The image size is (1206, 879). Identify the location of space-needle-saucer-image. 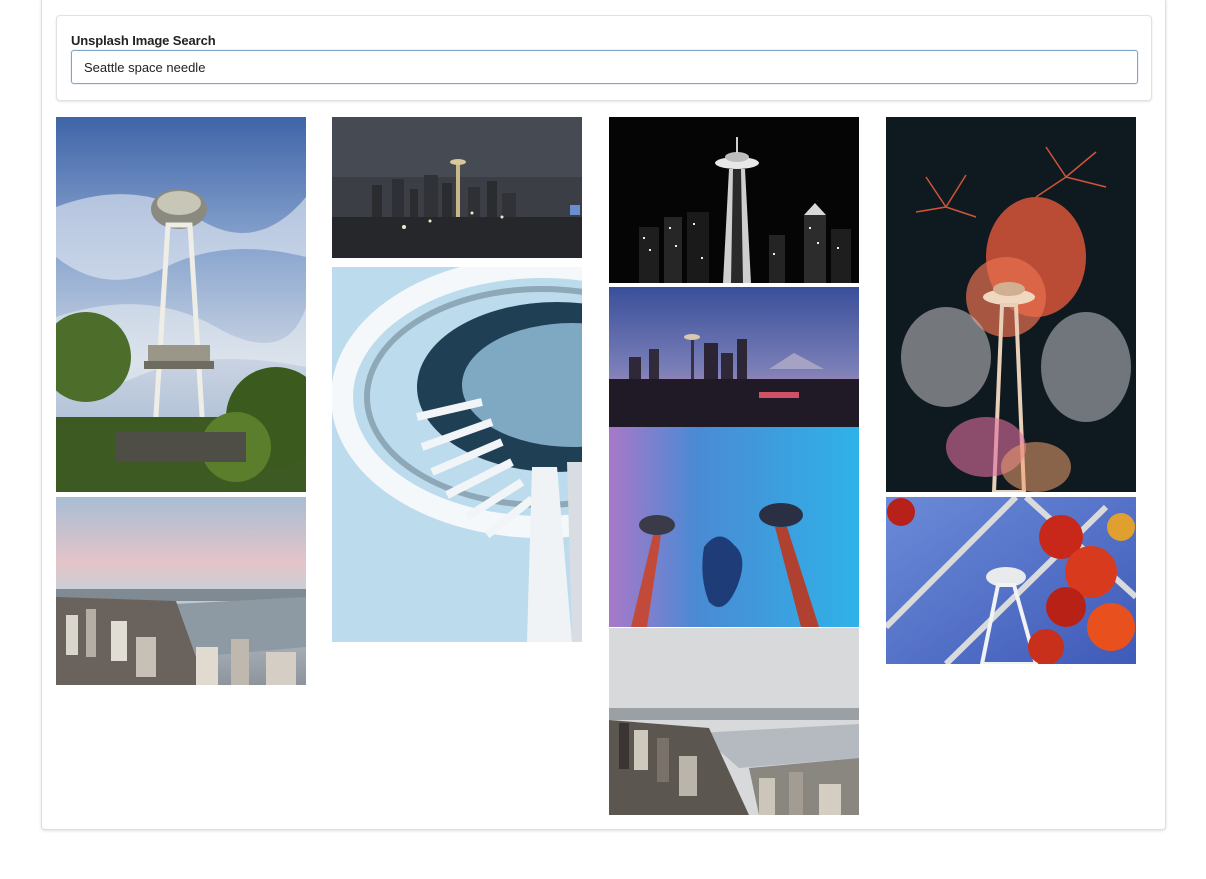
(457, 454).